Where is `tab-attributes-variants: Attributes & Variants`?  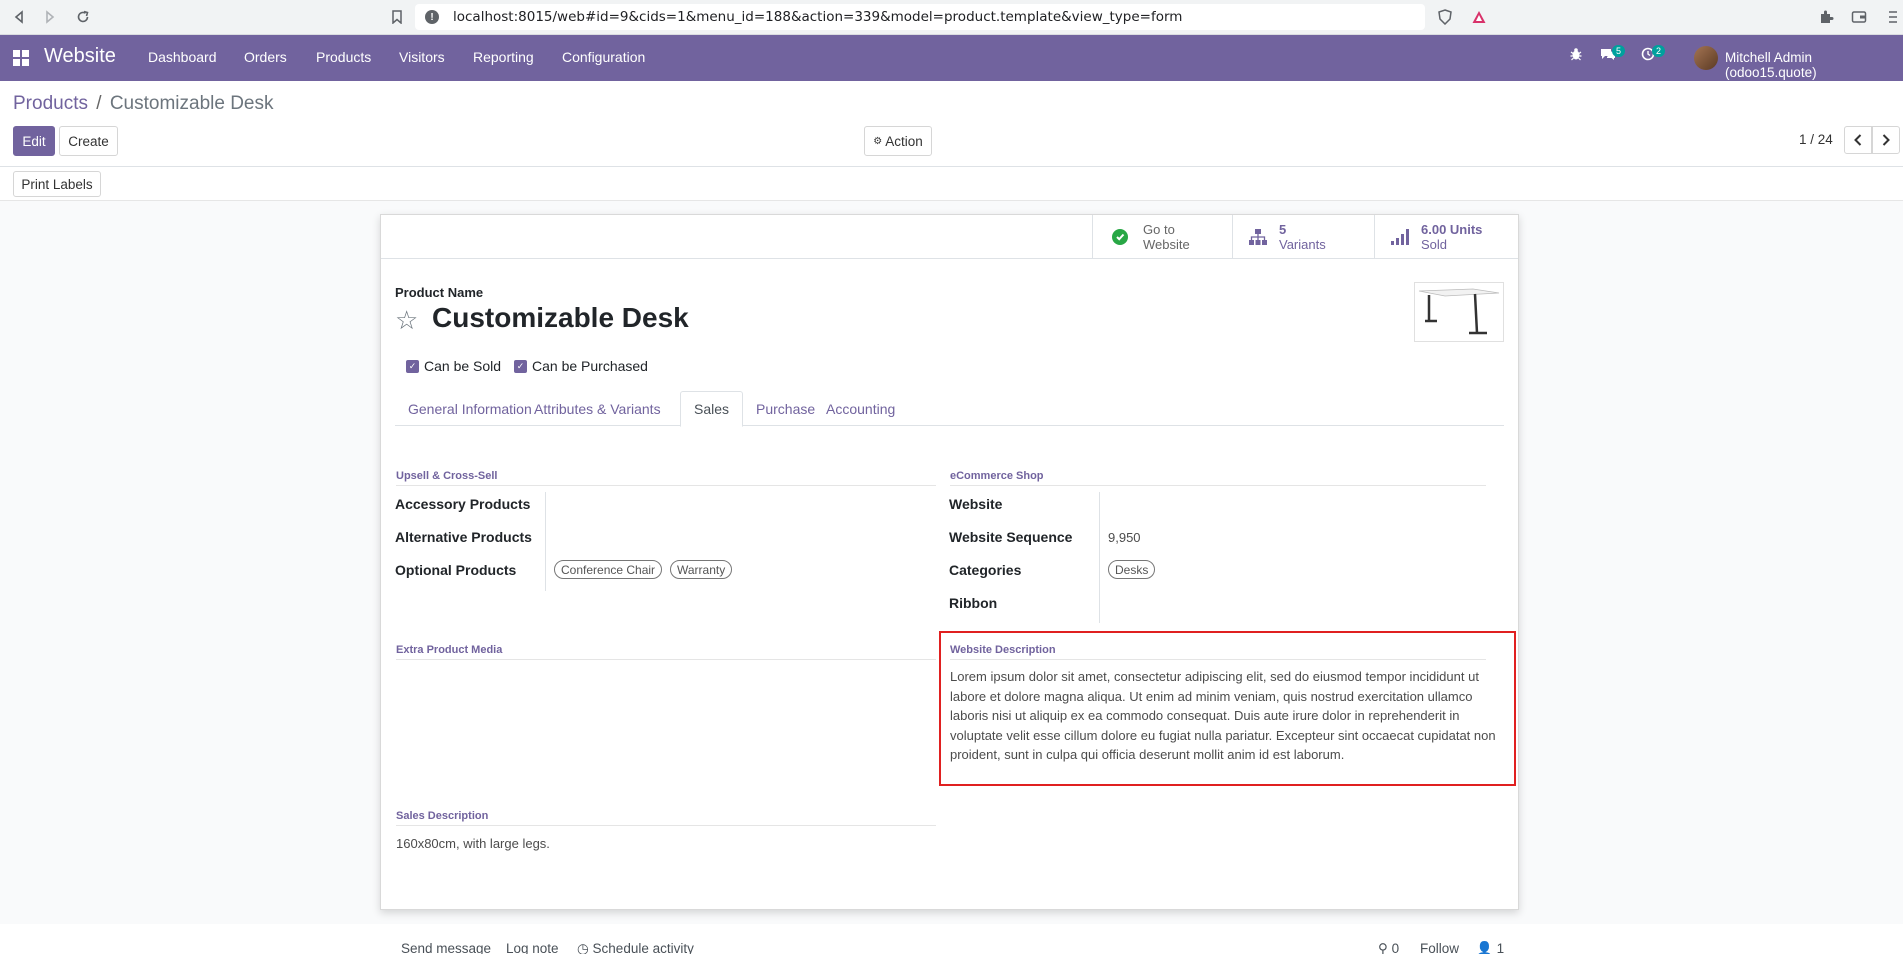 tab-attributes-variants: Attributes & Variants is located at coordinates (597, 408).